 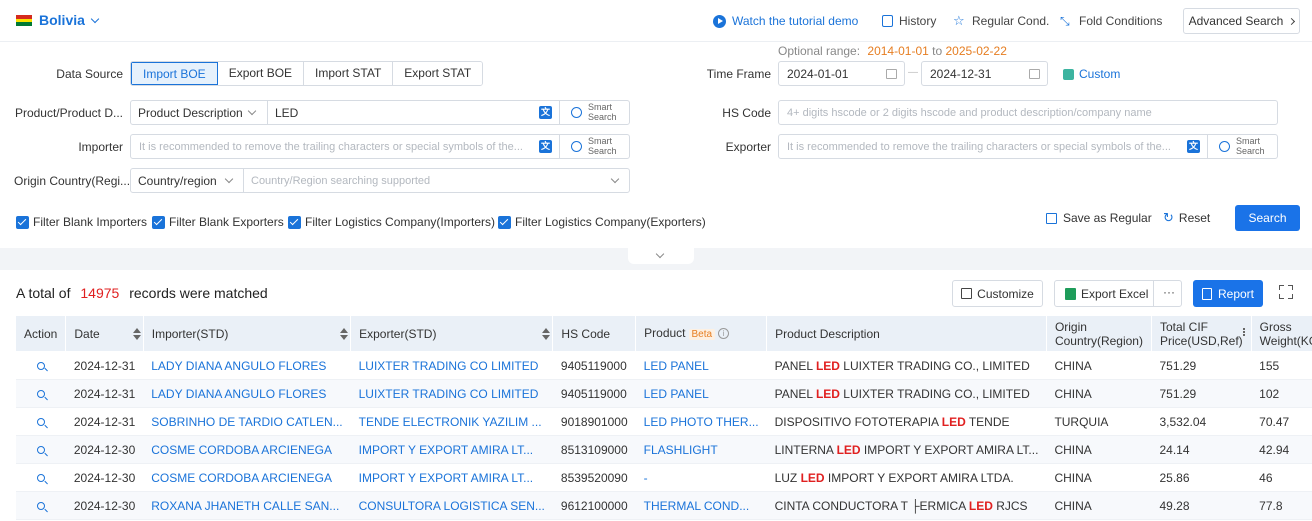 What do you see at coordinates (100, 147) in the screenshot?
I see `importer-label: Importer` at bounding box center [100, 147].